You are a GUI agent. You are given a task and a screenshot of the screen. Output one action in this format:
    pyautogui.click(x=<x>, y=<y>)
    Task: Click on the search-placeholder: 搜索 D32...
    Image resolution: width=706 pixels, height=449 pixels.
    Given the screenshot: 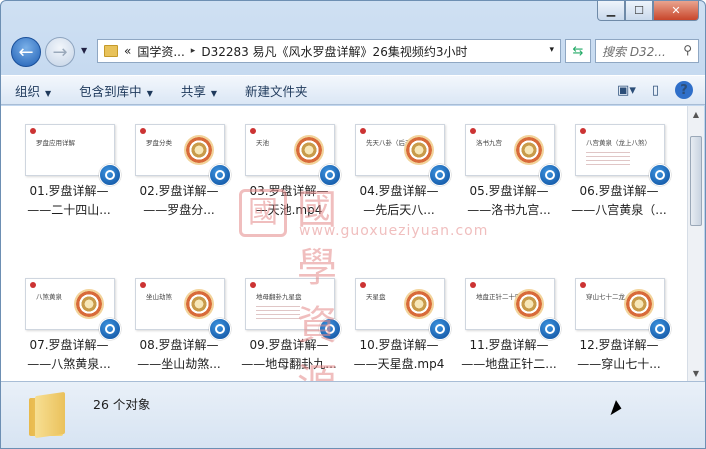 What is the action you would take?
    pyautogui.click(x=634, y=51)
    